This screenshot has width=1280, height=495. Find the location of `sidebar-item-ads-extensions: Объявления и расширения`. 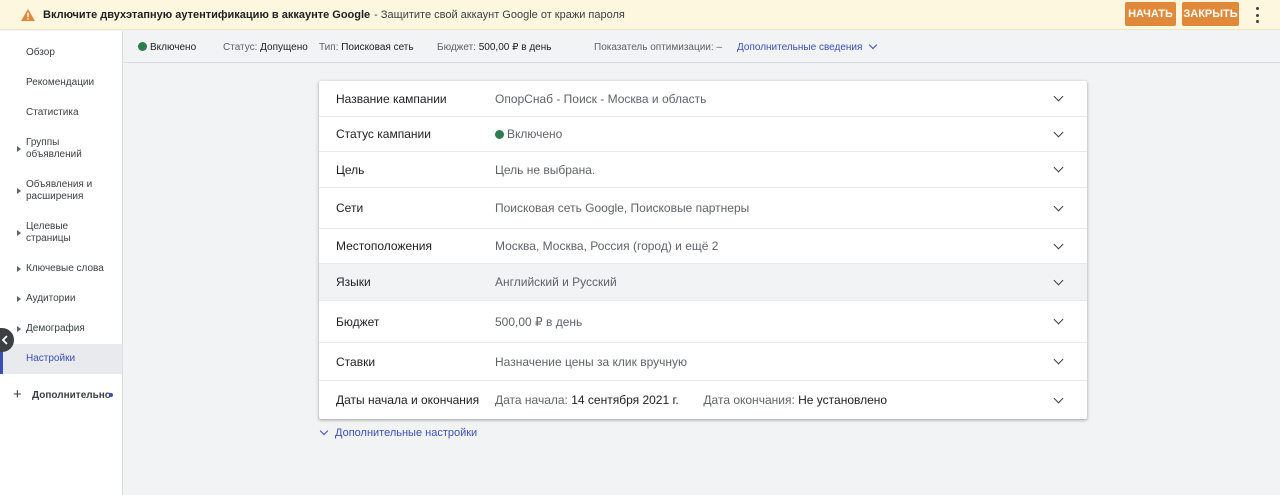

sidebar-item-ads-extensions: Объявления и расширения is located at coordinates (61, 191).